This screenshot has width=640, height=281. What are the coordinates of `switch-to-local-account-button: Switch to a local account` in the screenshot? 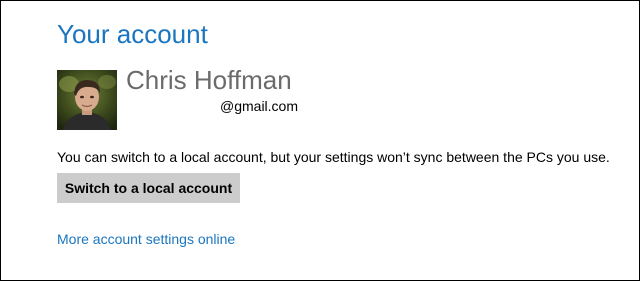 It's located at (148, 188).